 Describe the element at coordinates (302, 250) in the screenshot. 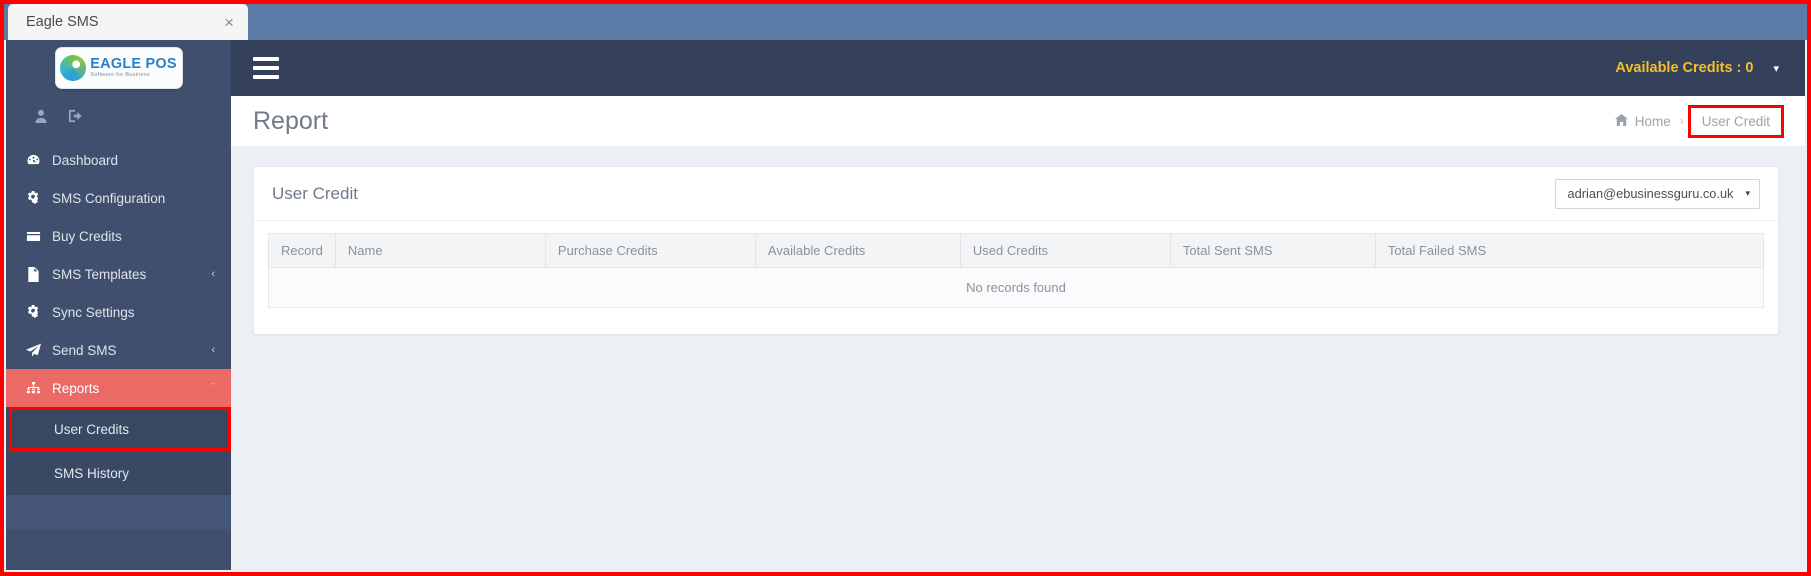

I see `column-header-record: Record` at that location.